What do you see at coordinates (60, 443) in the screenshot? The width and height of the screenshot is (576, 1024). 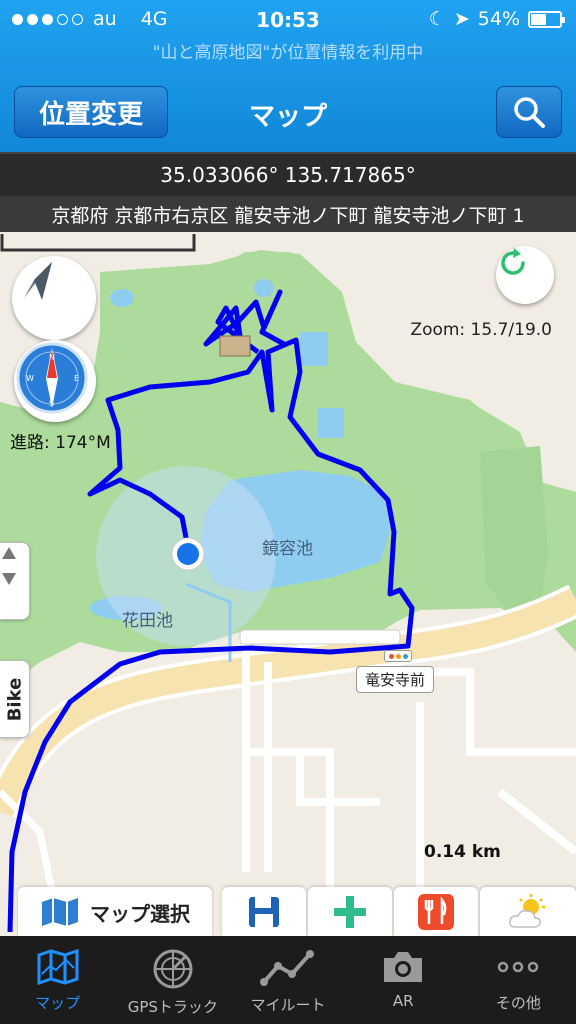 I see `heading-readout: 進路: 174°M` at bounding box center [60, 443].